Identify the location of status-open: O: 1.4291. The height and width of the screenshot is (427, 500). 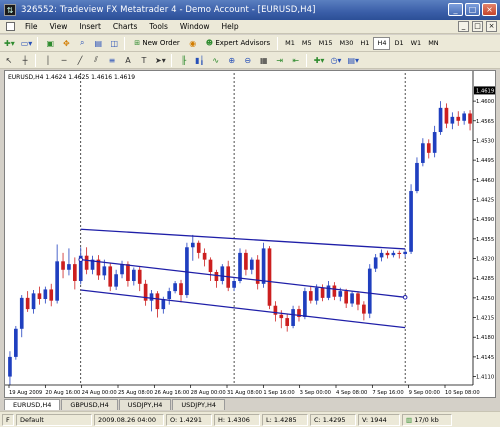
(189, 419).